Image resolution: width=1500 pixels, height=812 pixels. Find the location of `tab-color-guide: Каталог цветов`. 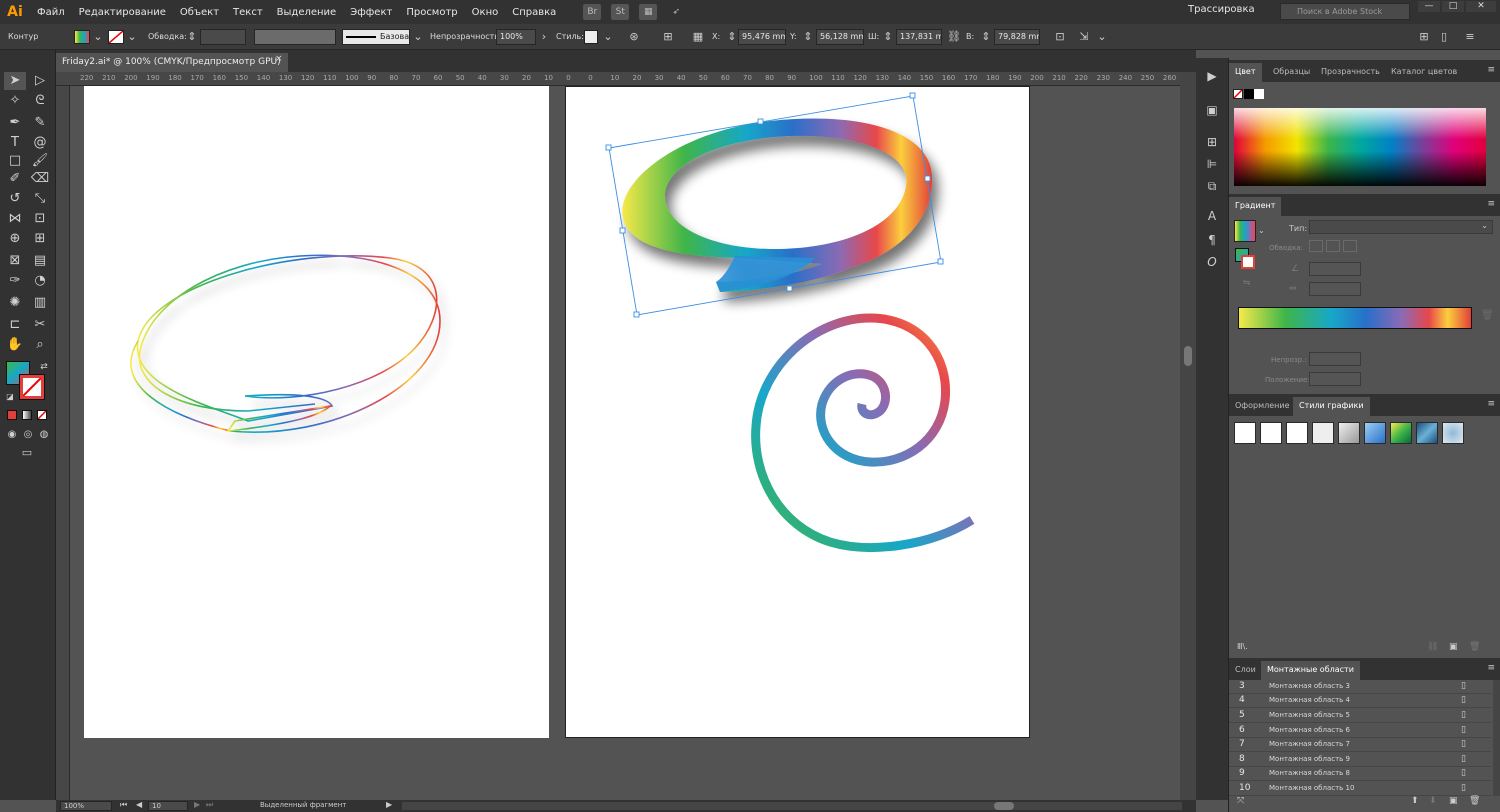

tab-color-guide: Каталог цветов is located at coordinates (1424, 72).